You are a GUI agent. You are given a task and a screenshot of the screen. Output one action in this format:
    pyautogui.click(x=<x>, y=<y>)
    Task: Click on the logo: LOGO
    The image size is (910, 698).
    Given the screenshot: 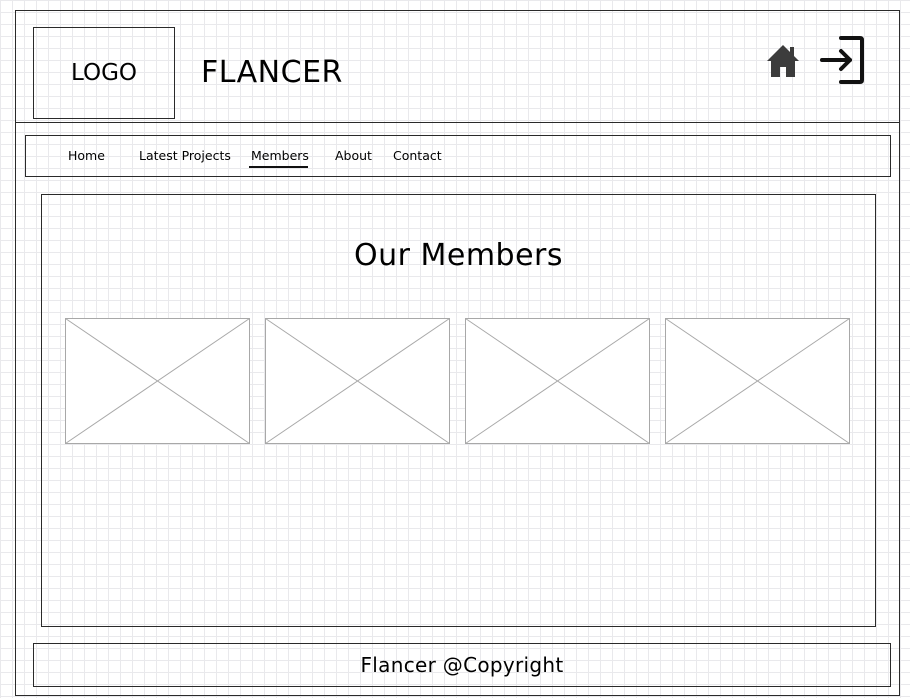 What is the action you would take?
    pyautogui.click(x=104, y=73)
    